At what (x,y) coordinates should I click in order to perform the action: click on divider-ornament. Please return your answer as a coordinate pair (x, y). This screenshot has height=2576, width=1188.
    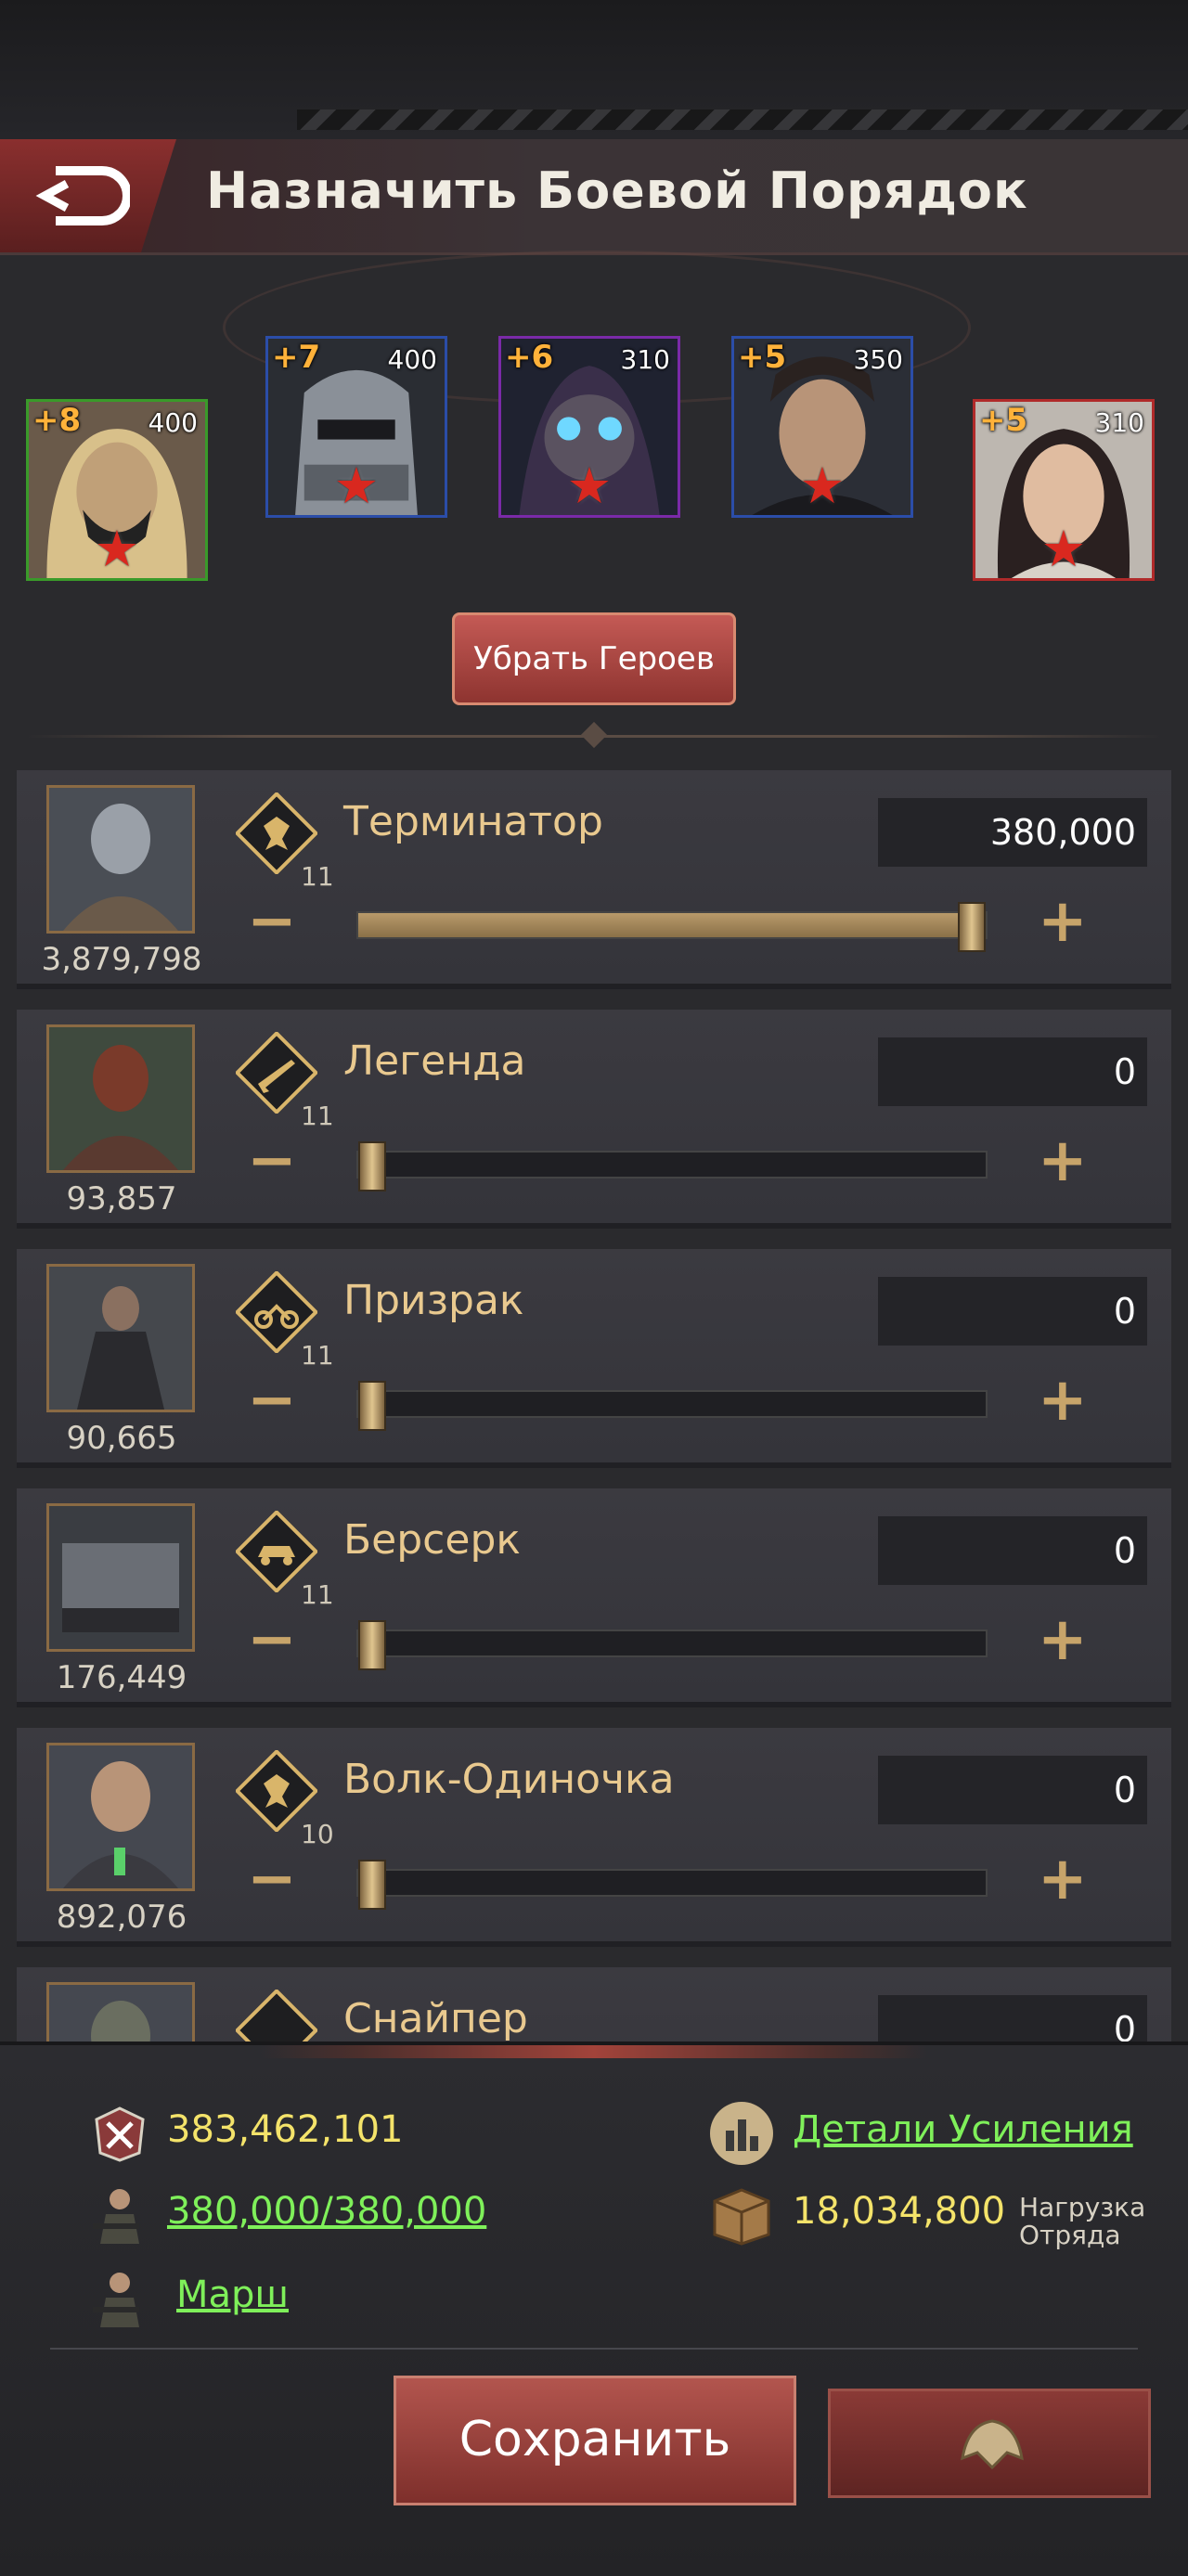
    Looking at the image, I should click on (594, 735).